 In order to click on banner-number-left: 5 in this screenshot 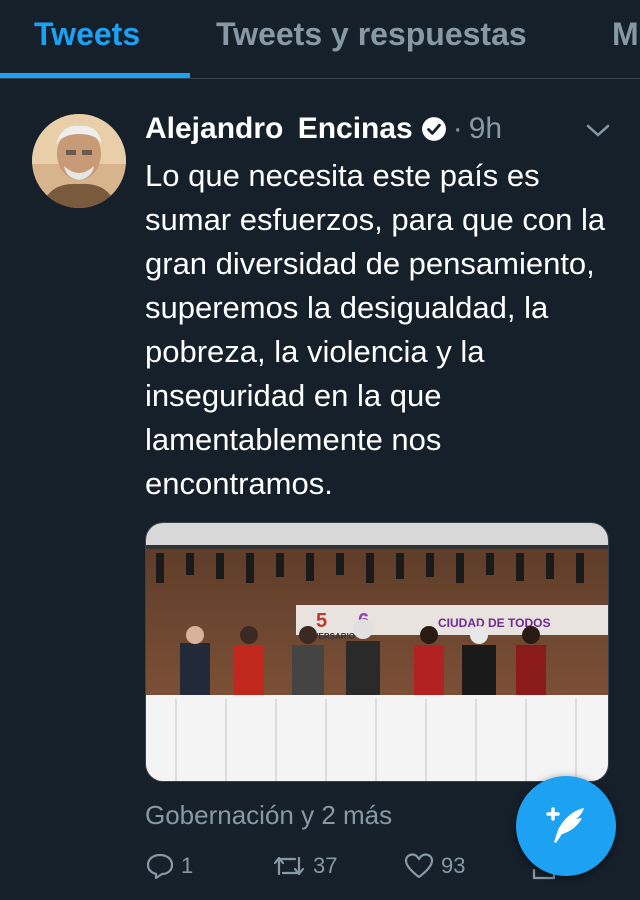, I will do `click(321, 621)`.